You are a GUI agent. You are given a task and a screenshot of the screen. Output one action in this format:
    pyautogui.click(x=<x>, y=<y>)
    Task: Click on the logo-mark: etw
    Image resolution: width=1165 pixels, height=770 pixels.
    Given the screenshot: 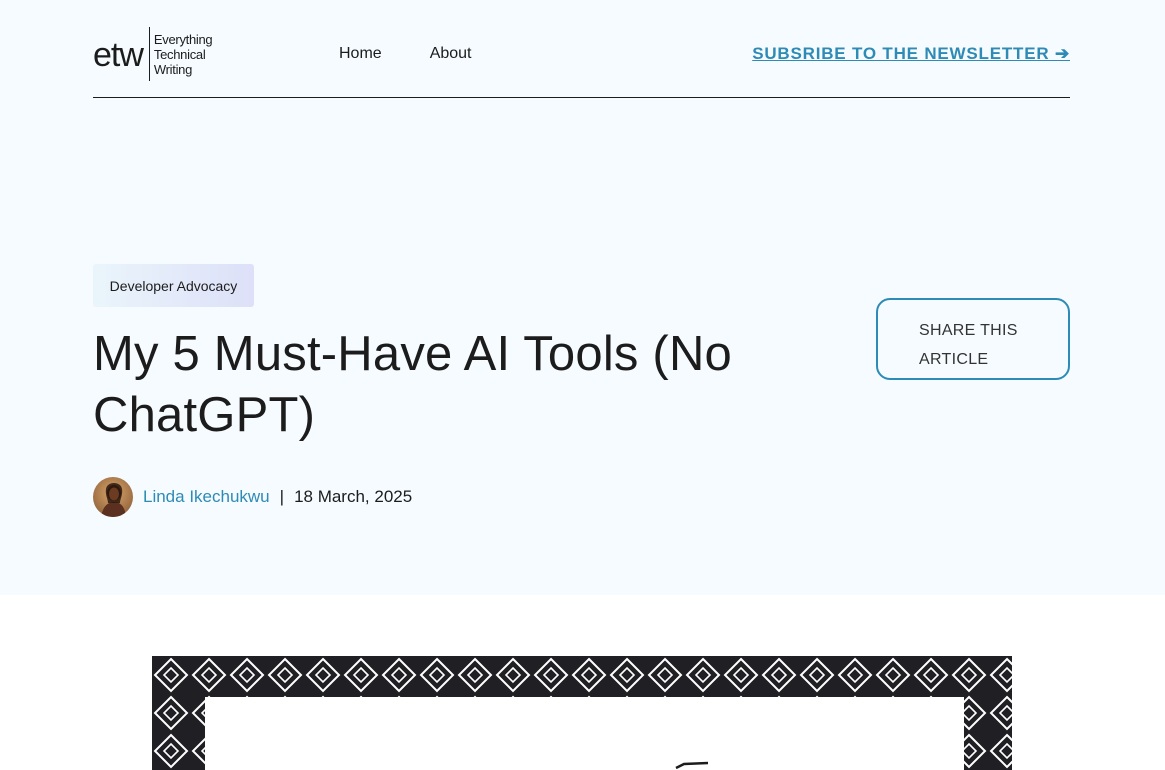 What is the action you would take?
    pyautogui.click(x=118, y=55)
    